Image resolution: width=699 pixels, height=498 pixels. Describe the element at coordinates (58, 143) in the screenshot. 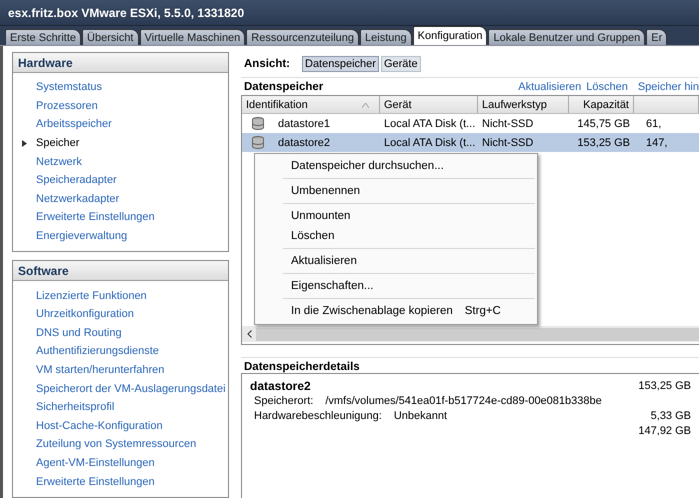

I see `sidebar-link: Speicher` at that location.